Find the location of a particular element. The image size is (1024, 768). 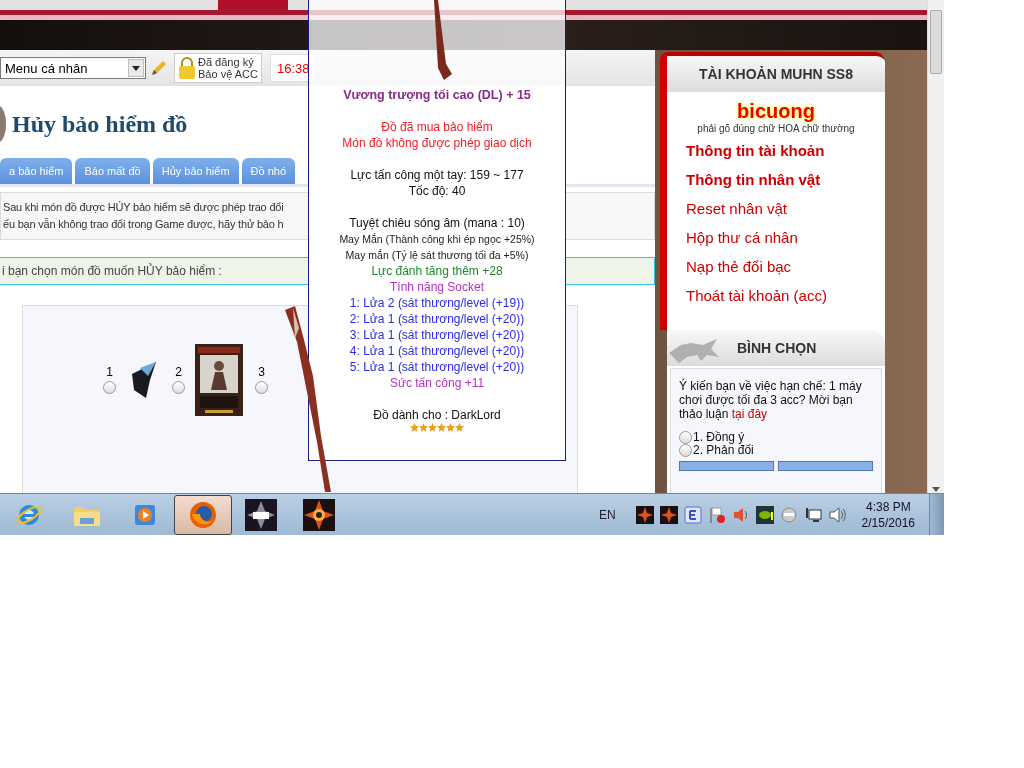

tooltip-line: Sức tấn công +11 is located at coordinates (437, 383).